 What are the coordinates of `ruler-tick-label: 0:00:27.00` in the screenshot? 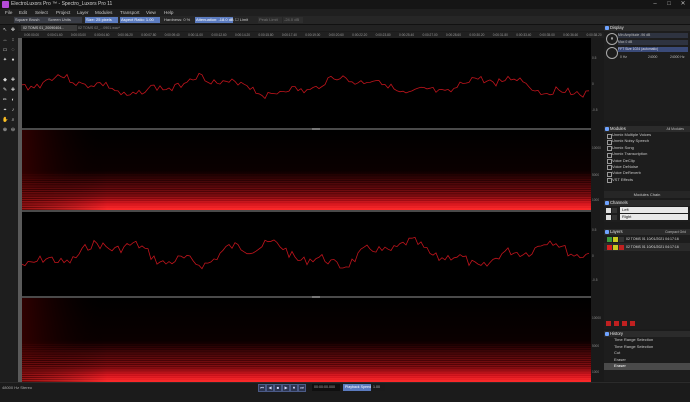 It's located at (430, 35).